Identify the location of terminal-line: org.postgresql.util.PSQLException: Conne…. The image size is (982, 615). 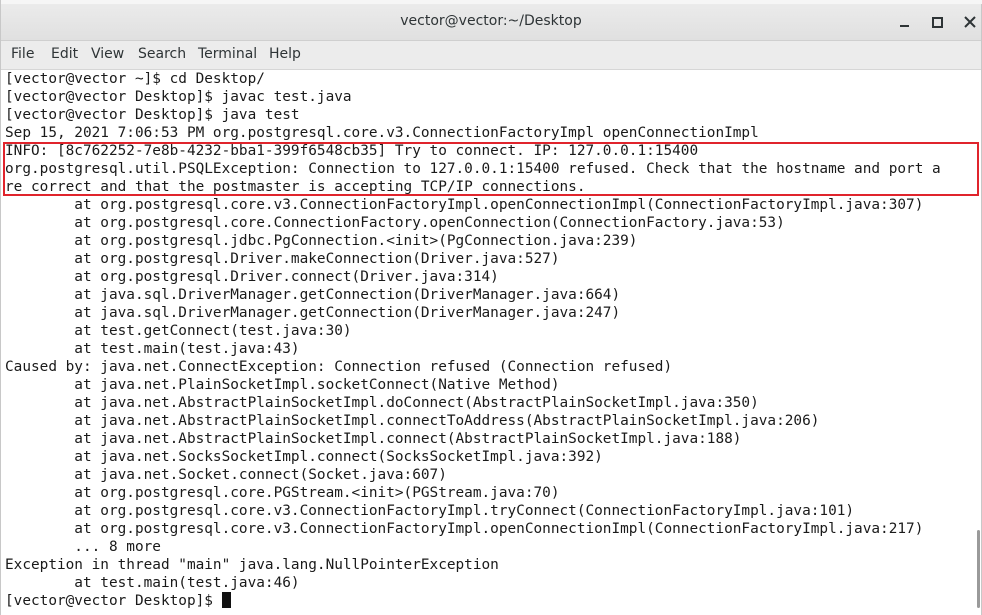
(473, 169).